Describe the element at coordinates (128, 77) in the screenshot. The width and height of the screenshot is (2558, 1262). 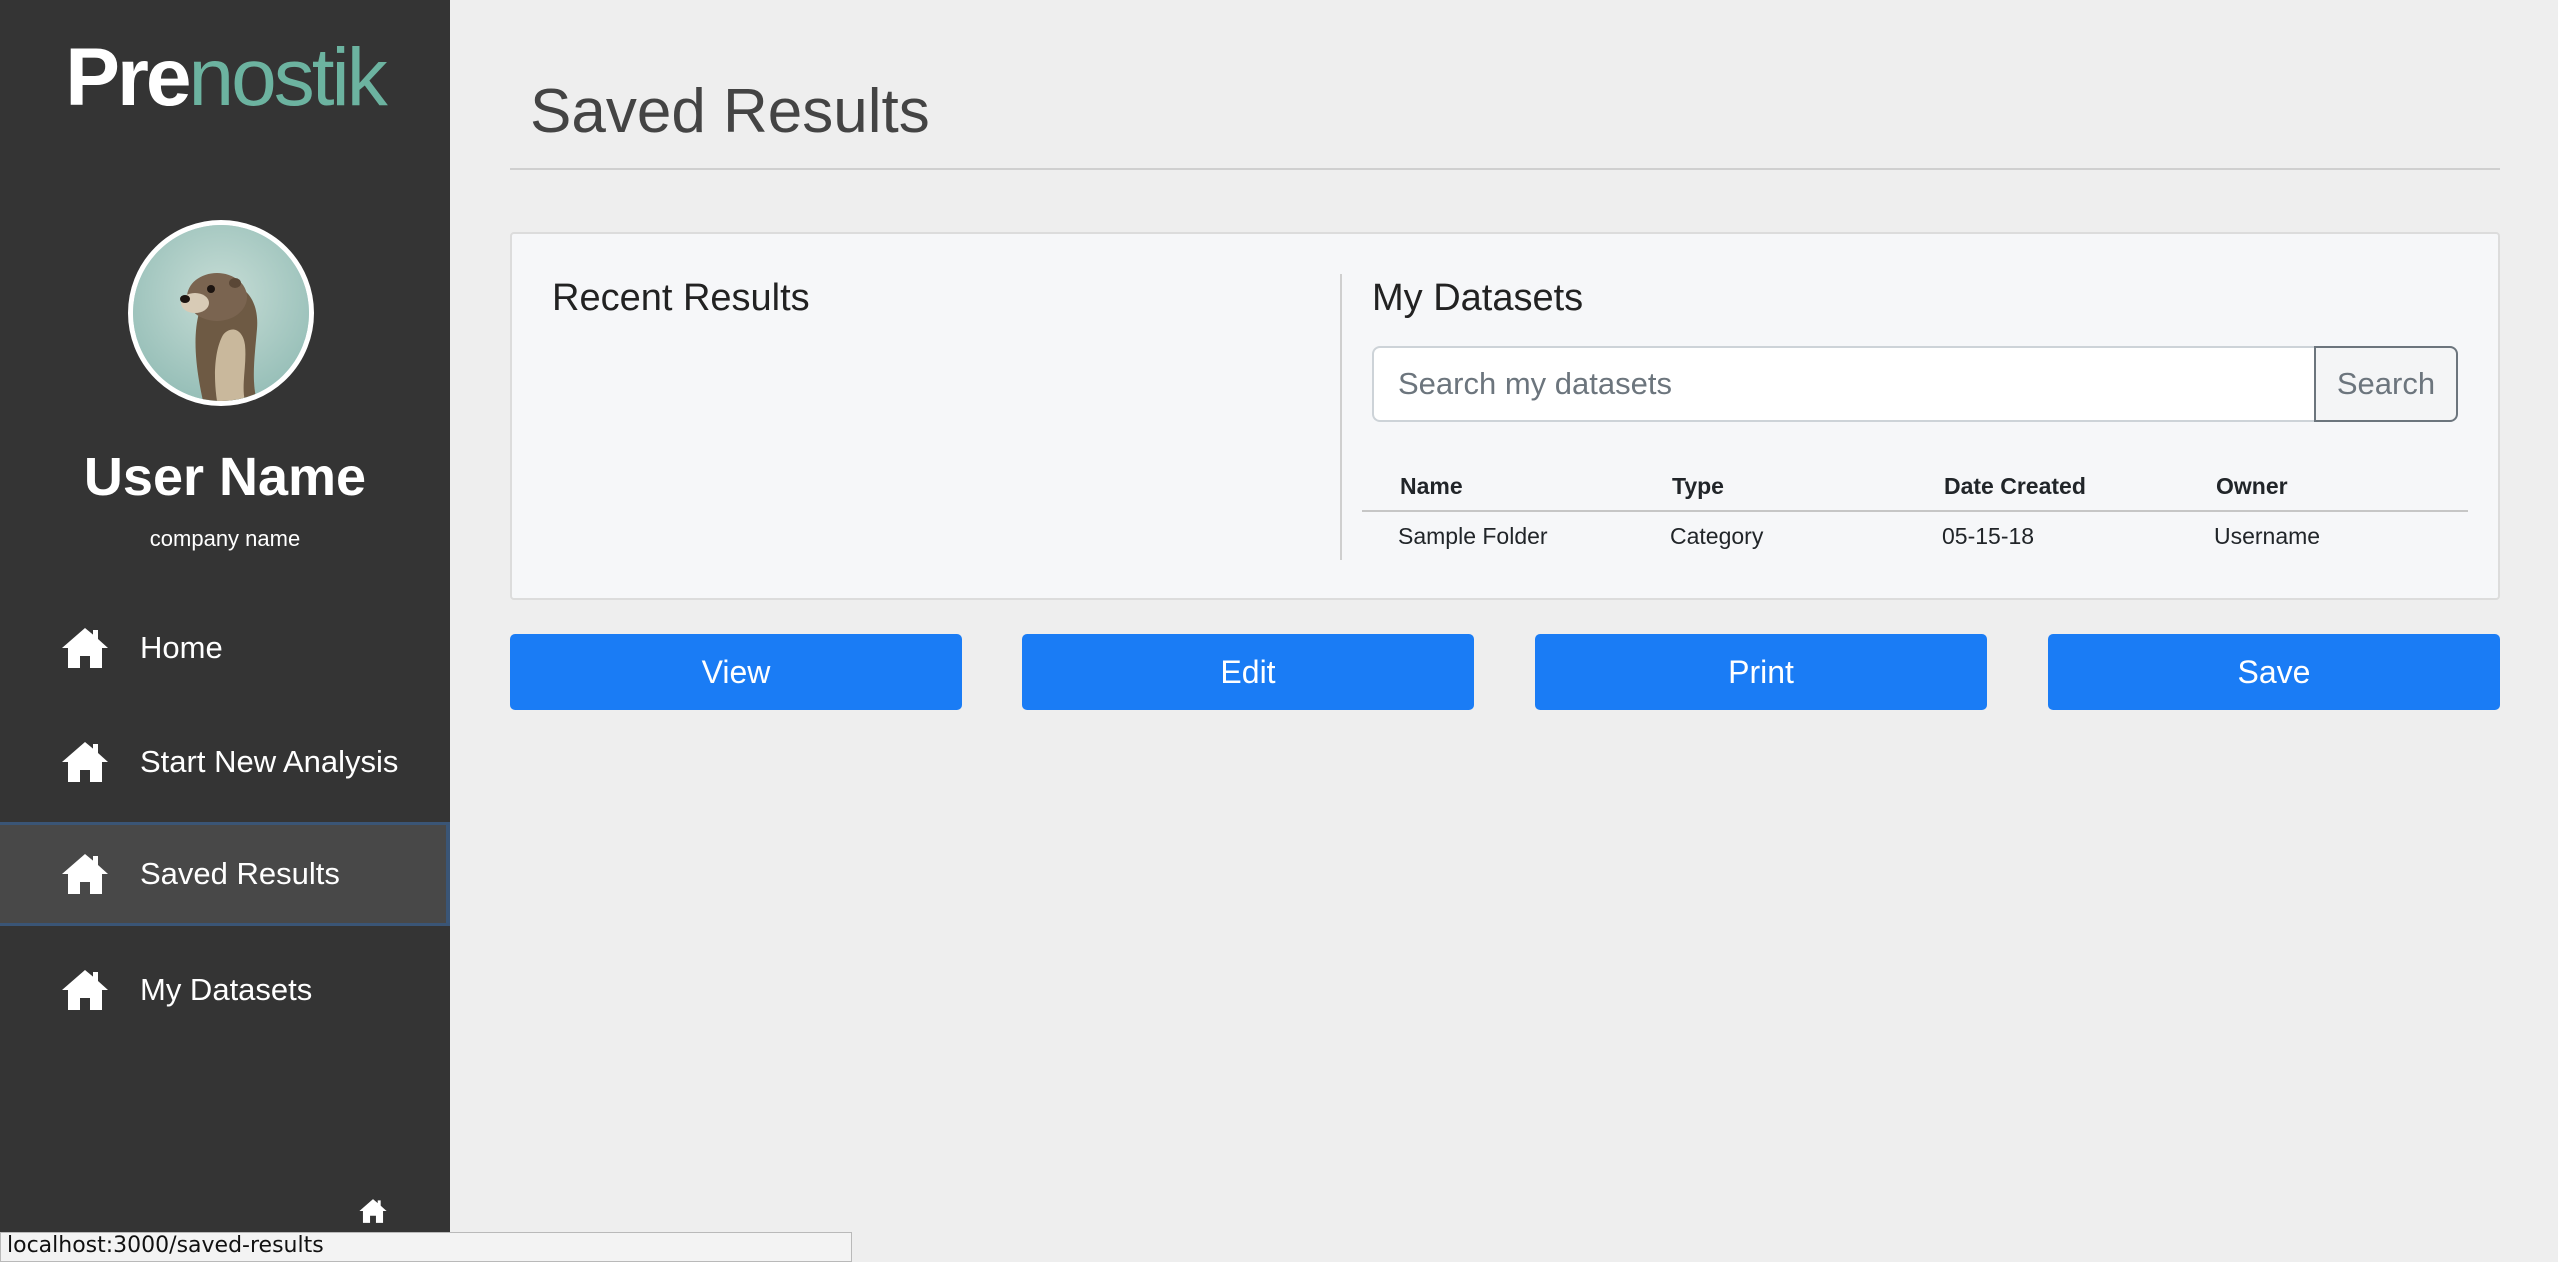
I see `brand-logo-part1: Pre` at that location.